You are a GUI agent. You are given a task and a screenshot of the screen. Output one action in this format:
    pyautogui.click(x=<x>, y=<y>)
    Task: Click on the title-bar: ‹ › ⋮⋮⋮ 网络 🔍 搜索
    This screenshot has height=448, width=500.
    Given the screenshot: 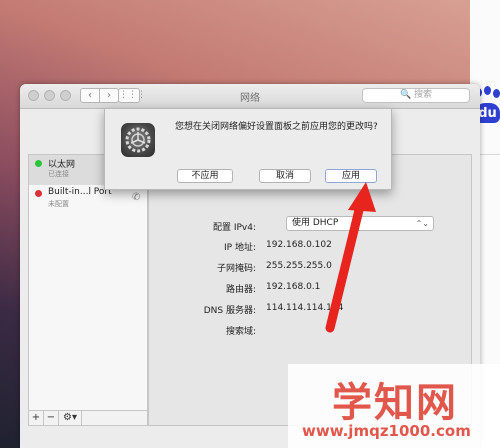 What is the action you would take?
    pyautogui.click(x=250, y=96)
    